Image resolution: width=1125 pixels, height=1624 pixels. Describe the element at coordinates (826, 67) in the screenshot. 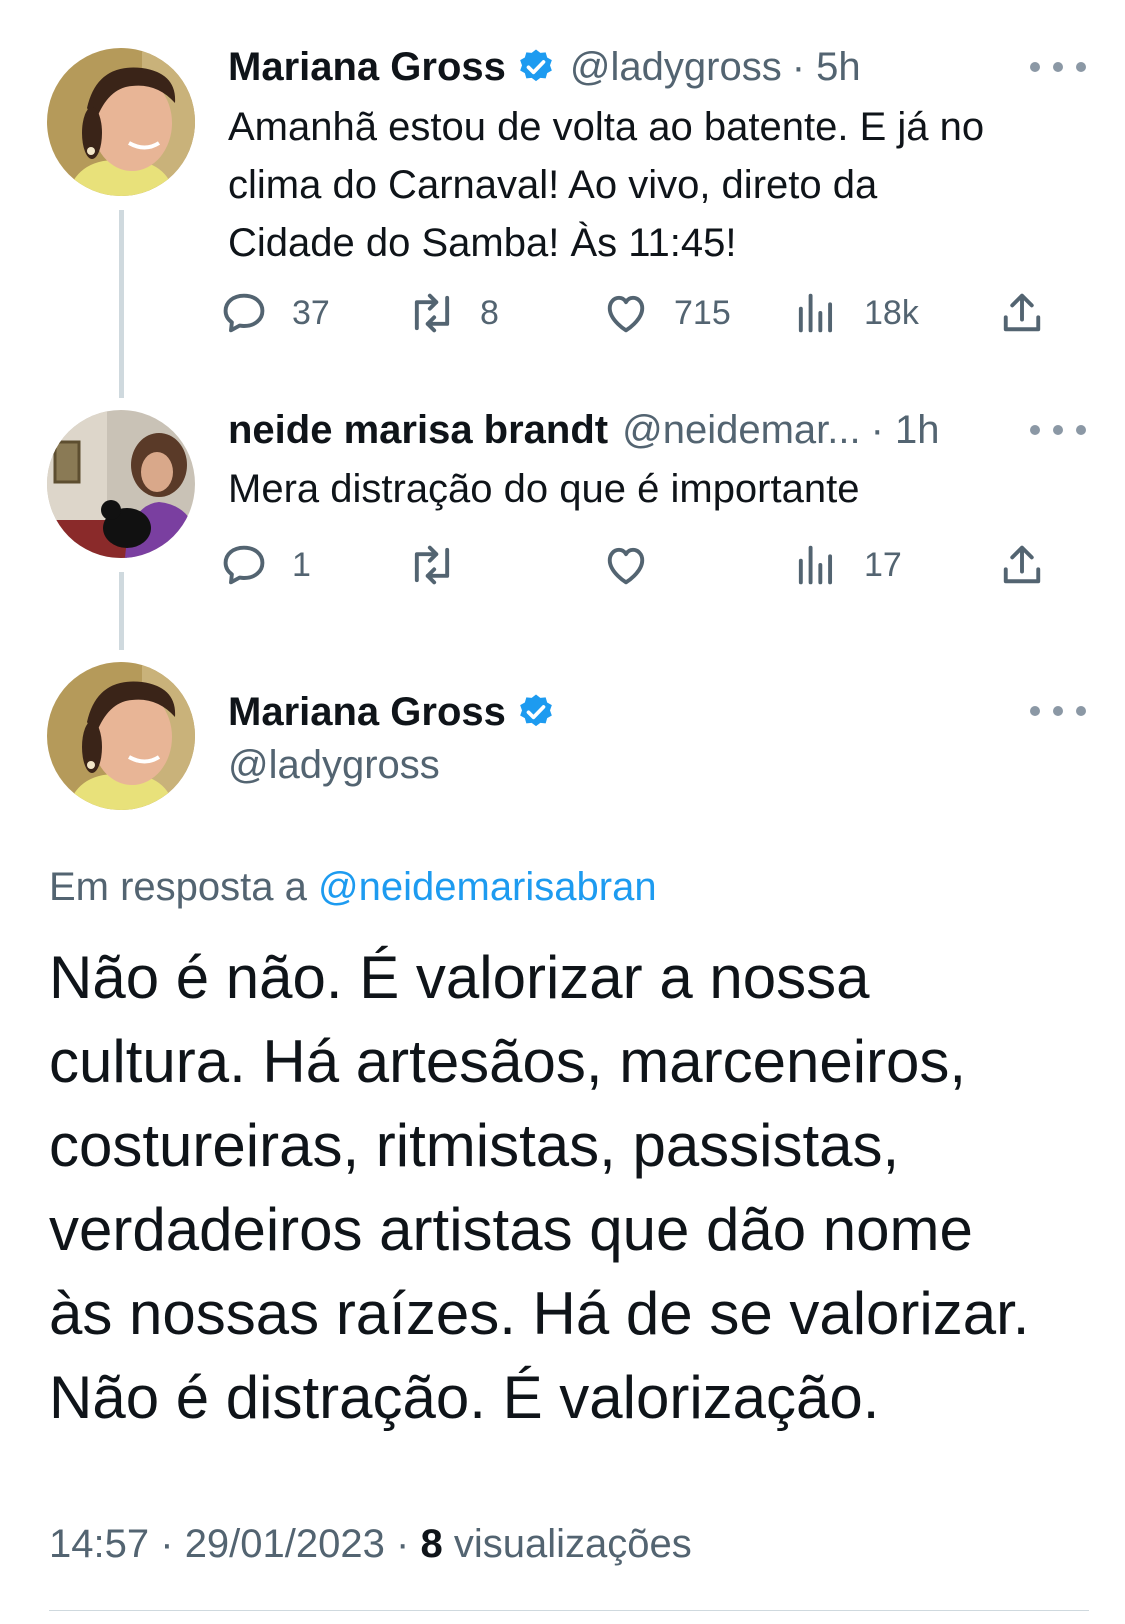

I see `tweet-time: · 5h` at that location.